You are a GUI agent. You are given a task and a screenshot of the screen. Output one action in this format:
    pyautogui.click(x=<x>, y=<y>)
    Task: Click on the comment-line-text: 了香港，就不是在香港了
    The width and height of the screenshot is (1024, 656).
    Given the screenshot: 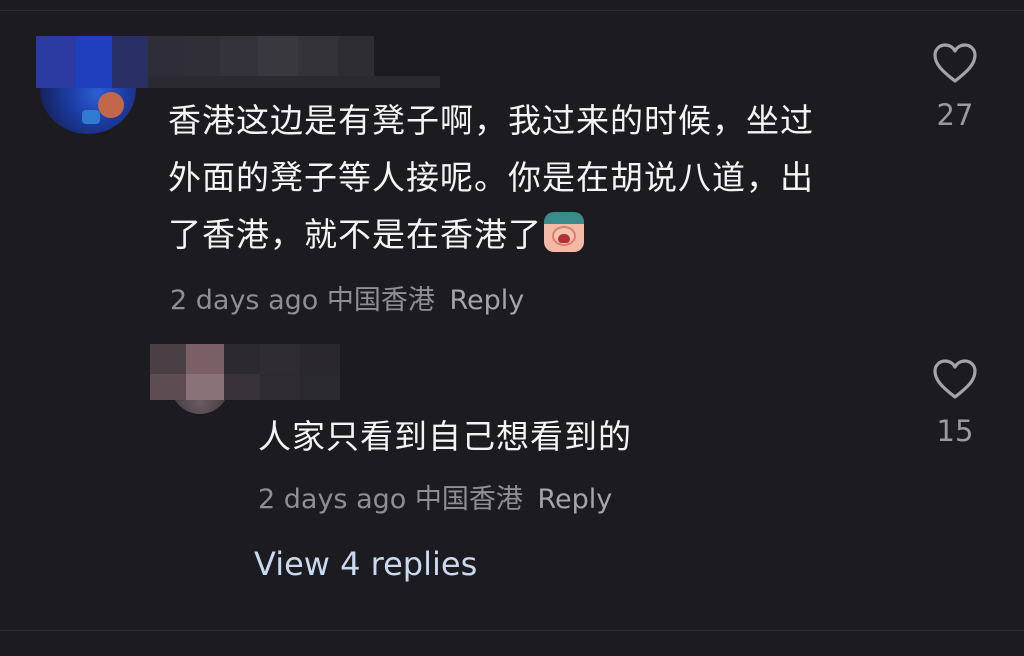 What is the action you would take?
    pyautogui.click(x=355, y=234)
    